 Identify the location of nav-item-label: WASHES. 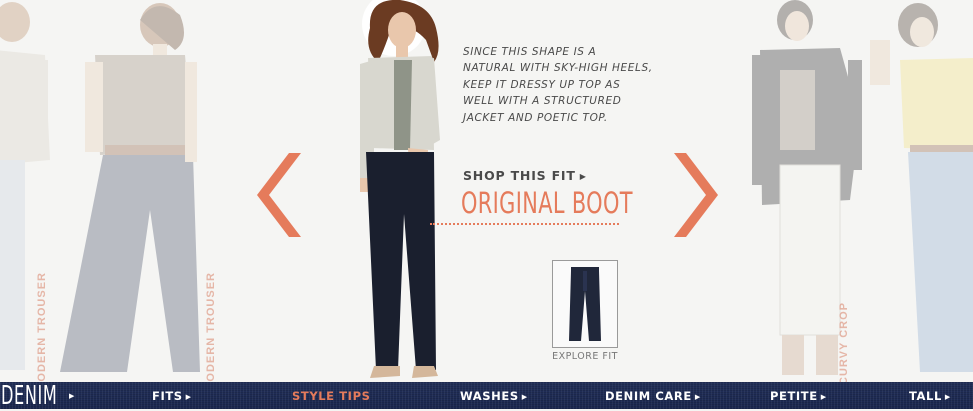
(489, 396).